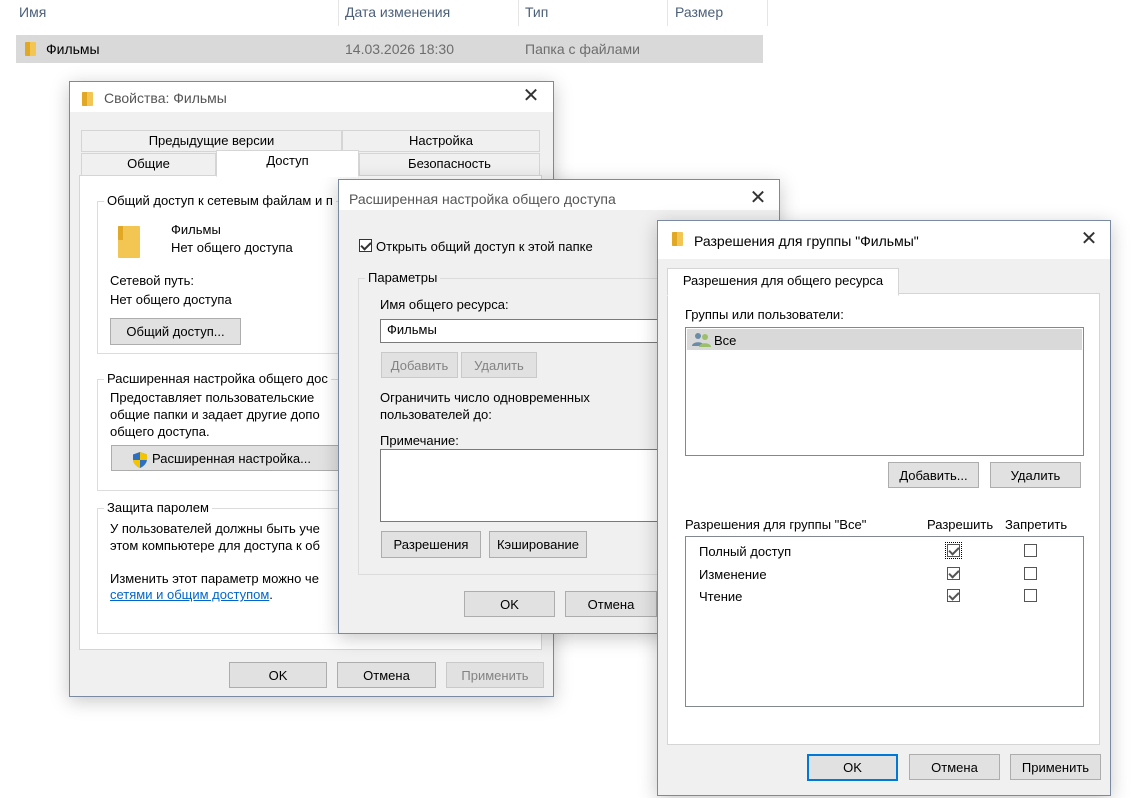 Image resolution: width=1143 pixels, height=798 pixels. Describe the element at coordinates (220, 200) in the screenshot. I see `group-label: Общий доступ к сетевым файлам и п` at that location.